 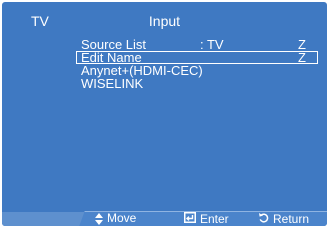 I want to click on hint-return-label: Return, so click(x=291, y=218).